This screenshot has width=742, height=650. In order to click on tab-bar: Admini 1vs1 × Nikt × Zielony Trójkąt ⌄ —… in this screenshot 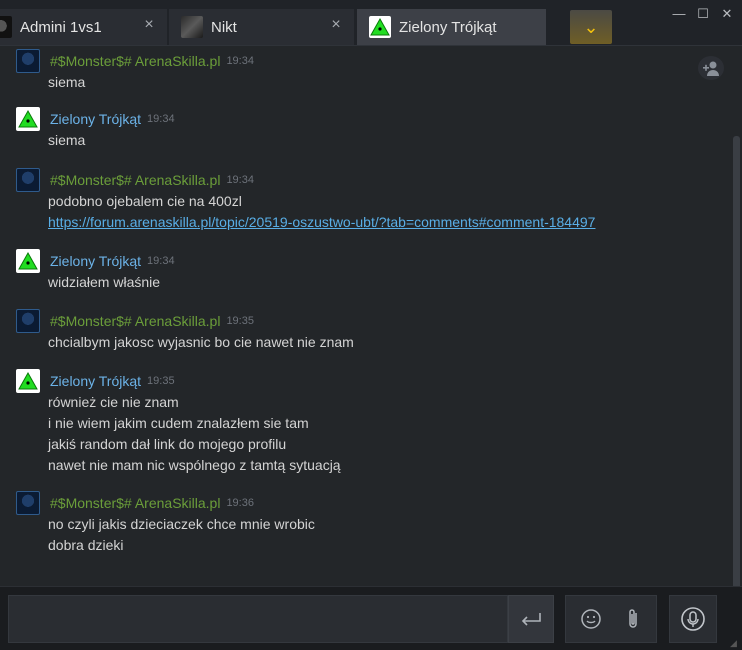, I will do `click(371, 23)`.